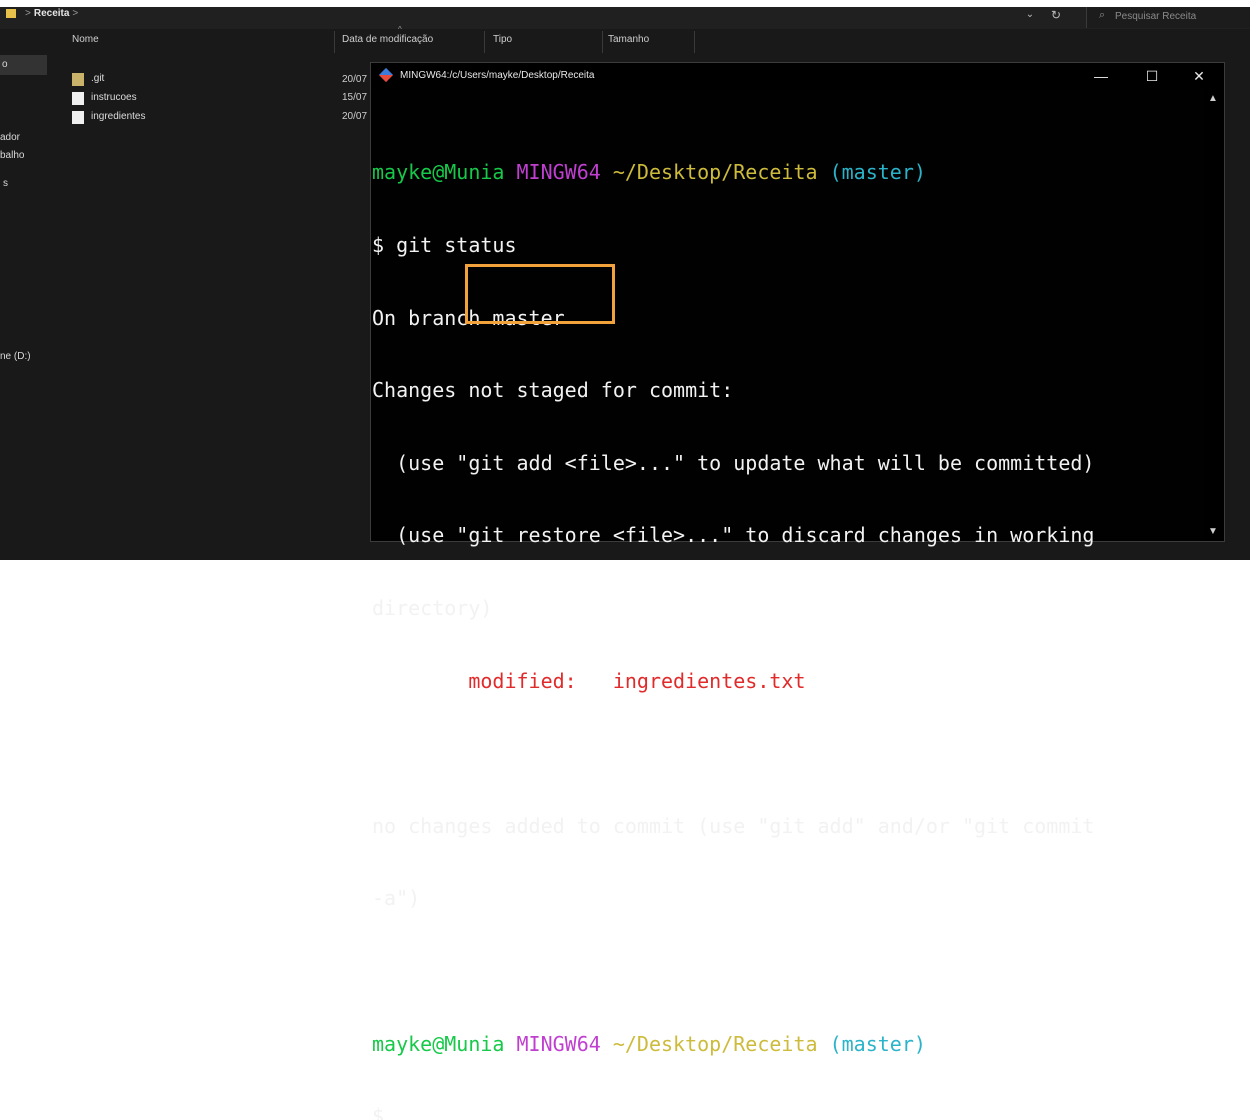 The image size is (1250, 1120). Describe the element at coordinates (10, 137) in the screenshot. I see `nav-item-2: ador` at that location.